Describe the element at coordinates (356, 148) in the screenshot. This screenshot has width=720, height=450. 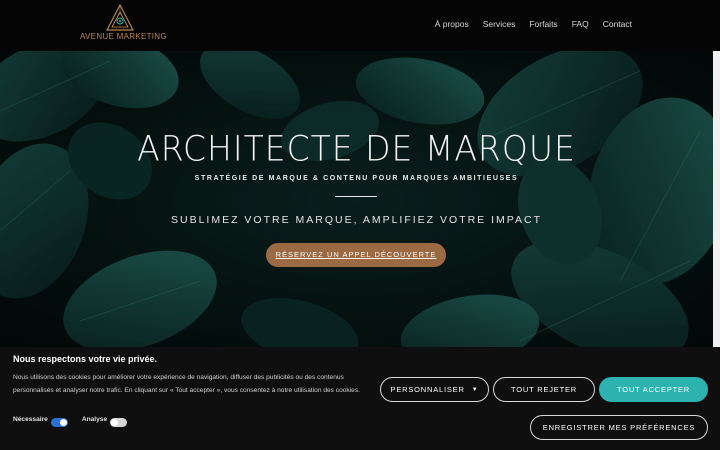
I see `hero-title: ARCHITECTE DE MARQUE` at that location.